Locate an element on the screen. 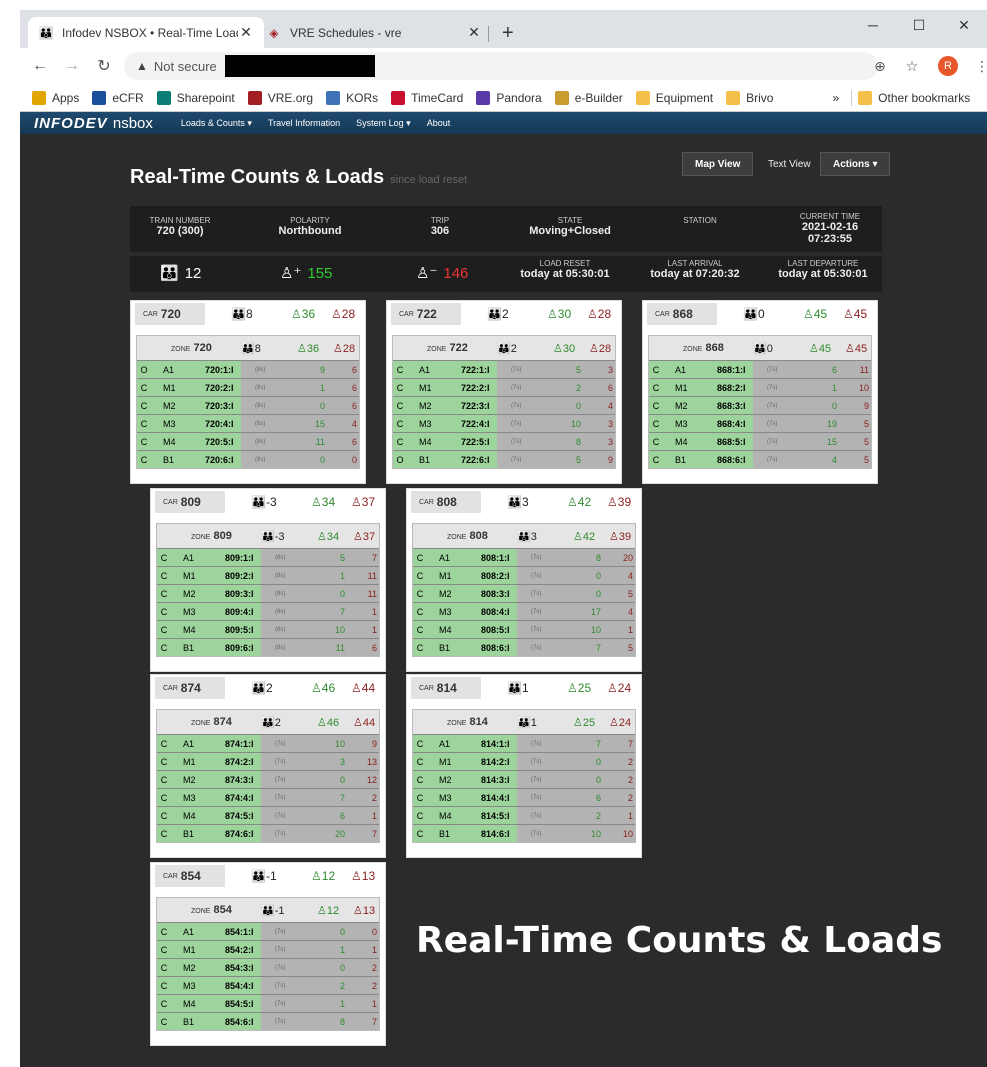 The width and height of the screenshot is (987, 1067). map-view-button: Map View is located at coordinates (718, 164).